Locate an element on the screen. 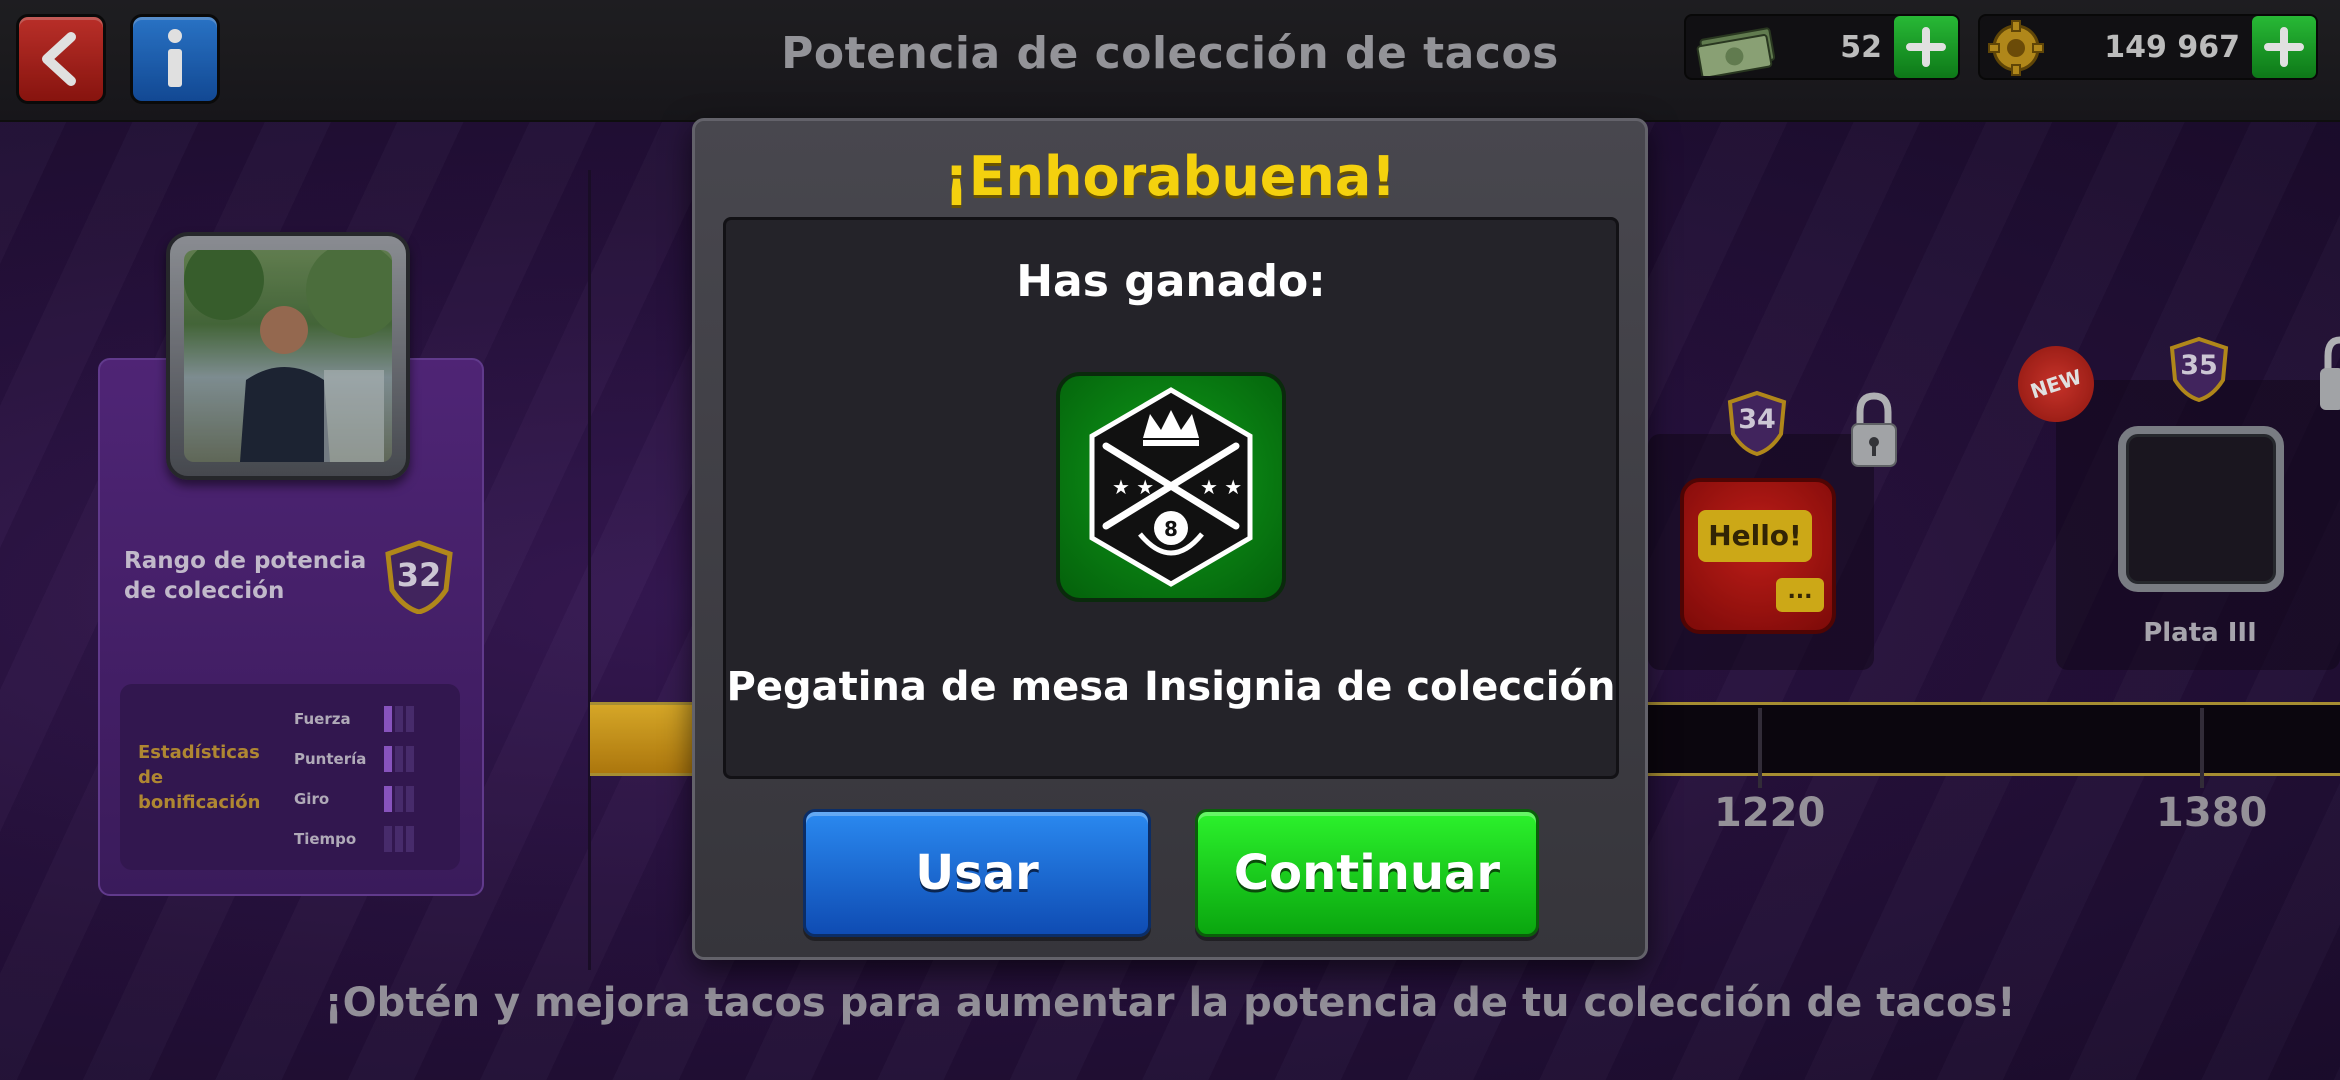 Image resolution: width=2340 pixels, height=1080 pixels. crossed-cues-icon: ★ ★ ★ ★ 8 is located at coordinates (1171, 487).